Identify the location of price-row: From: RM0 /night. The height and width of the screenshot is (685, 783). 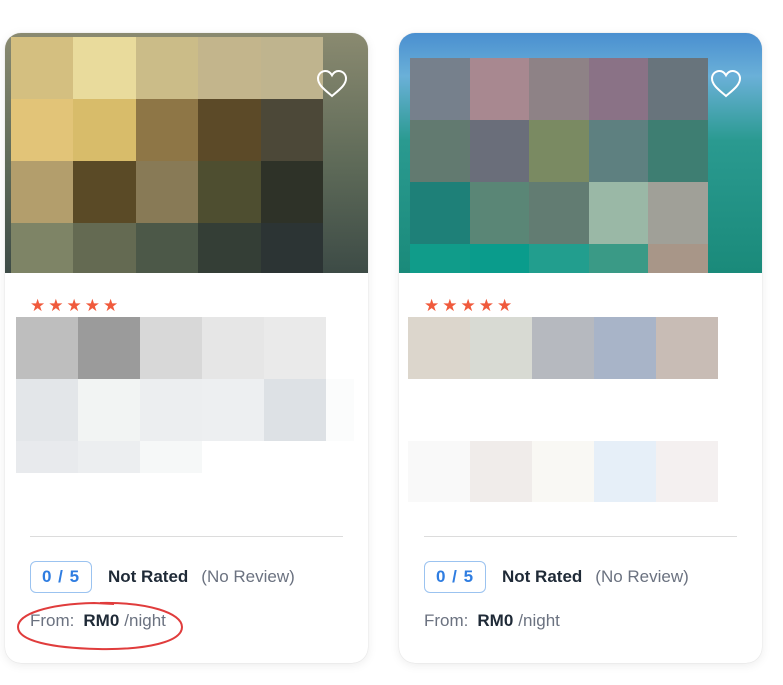
(492, 622).